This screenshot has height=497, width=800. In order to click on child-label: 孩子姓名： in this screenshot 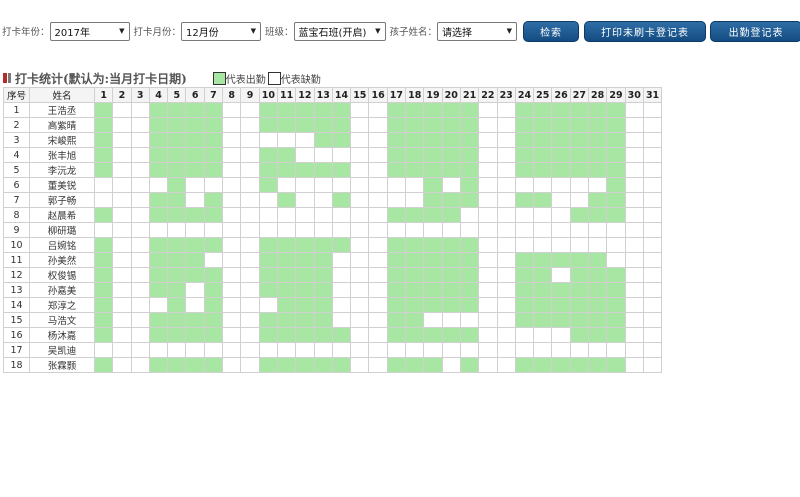, I will do `click(413, 32)`.